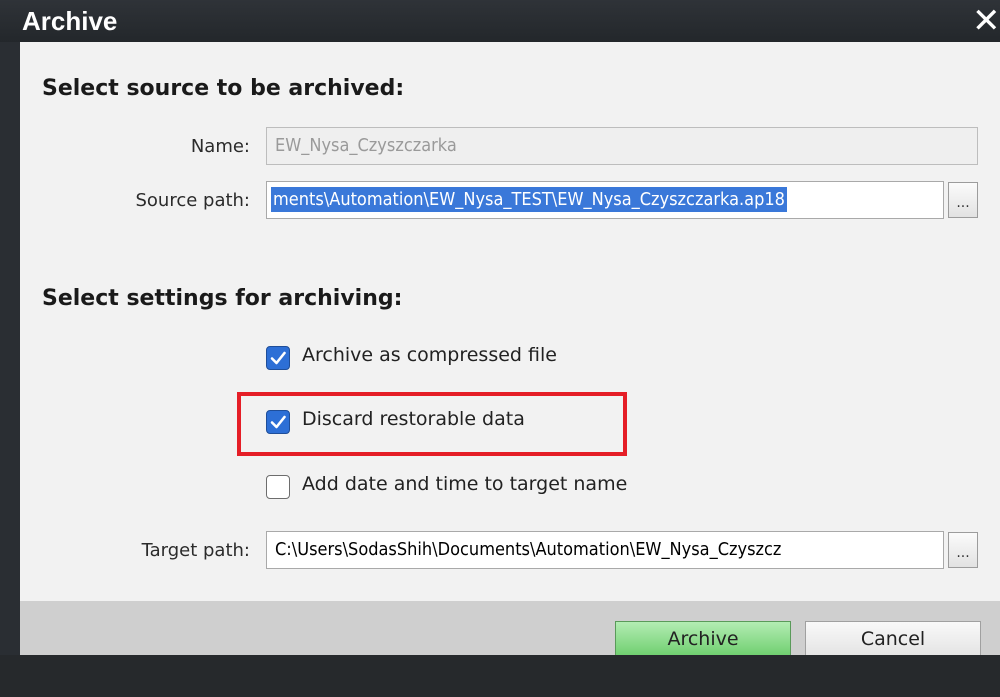  What do you see at coordinates (195, 550) in the screenshot?
I see `target-path-label: Target path:` at bounding box center [195, 550].